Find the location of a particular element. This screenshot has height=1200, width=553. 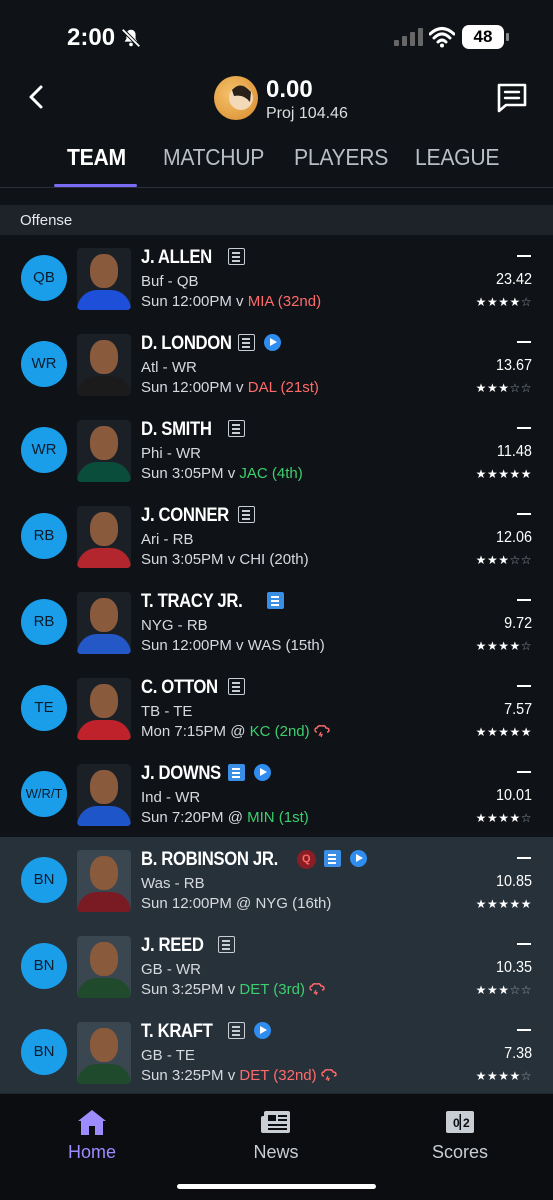

nav-news: News is located at coordinates (276, 1134).